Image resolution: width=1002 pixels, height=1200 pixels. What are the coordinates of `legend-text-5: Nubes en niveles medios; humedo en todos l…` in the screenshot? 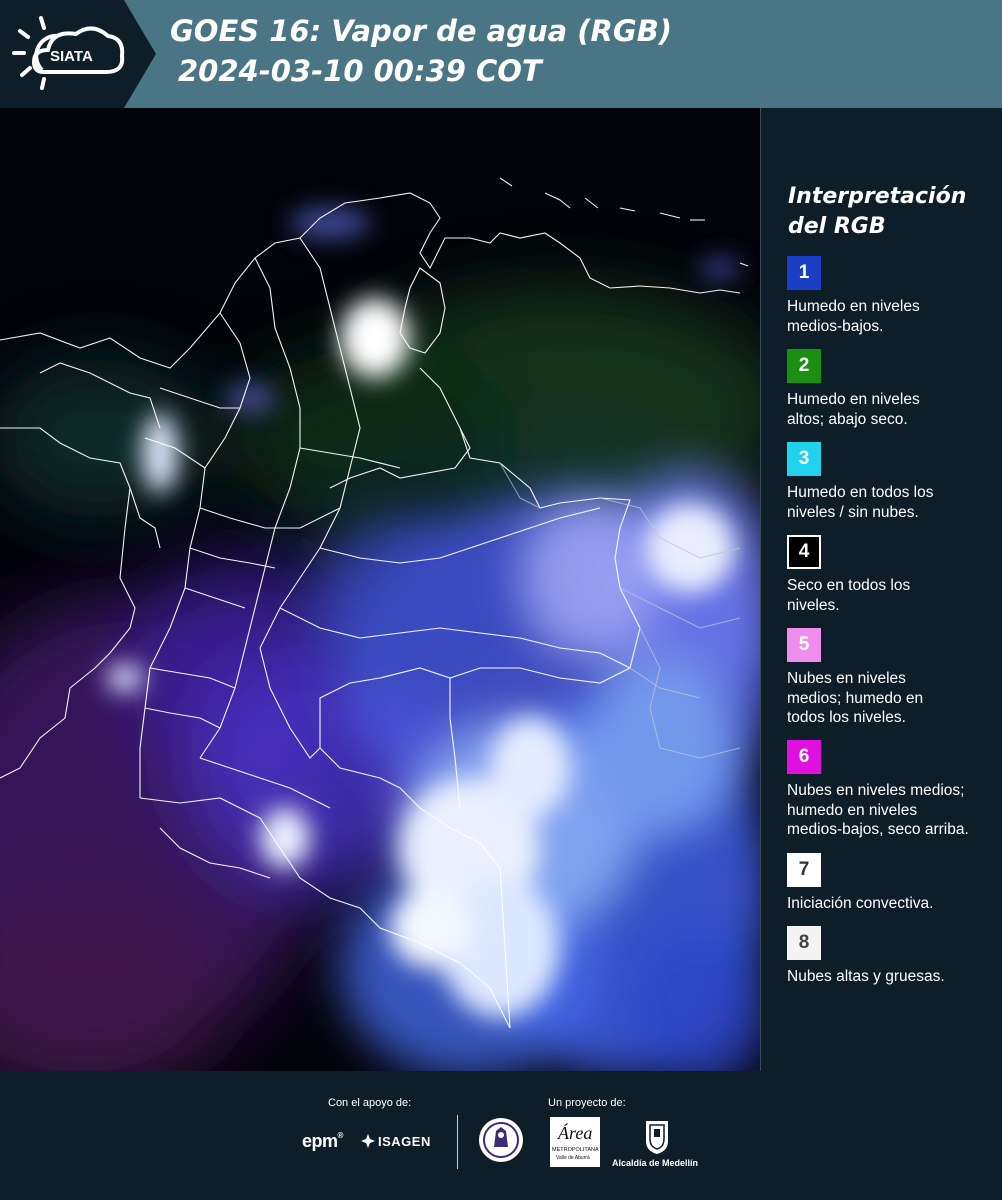 It's located at (855, 698).